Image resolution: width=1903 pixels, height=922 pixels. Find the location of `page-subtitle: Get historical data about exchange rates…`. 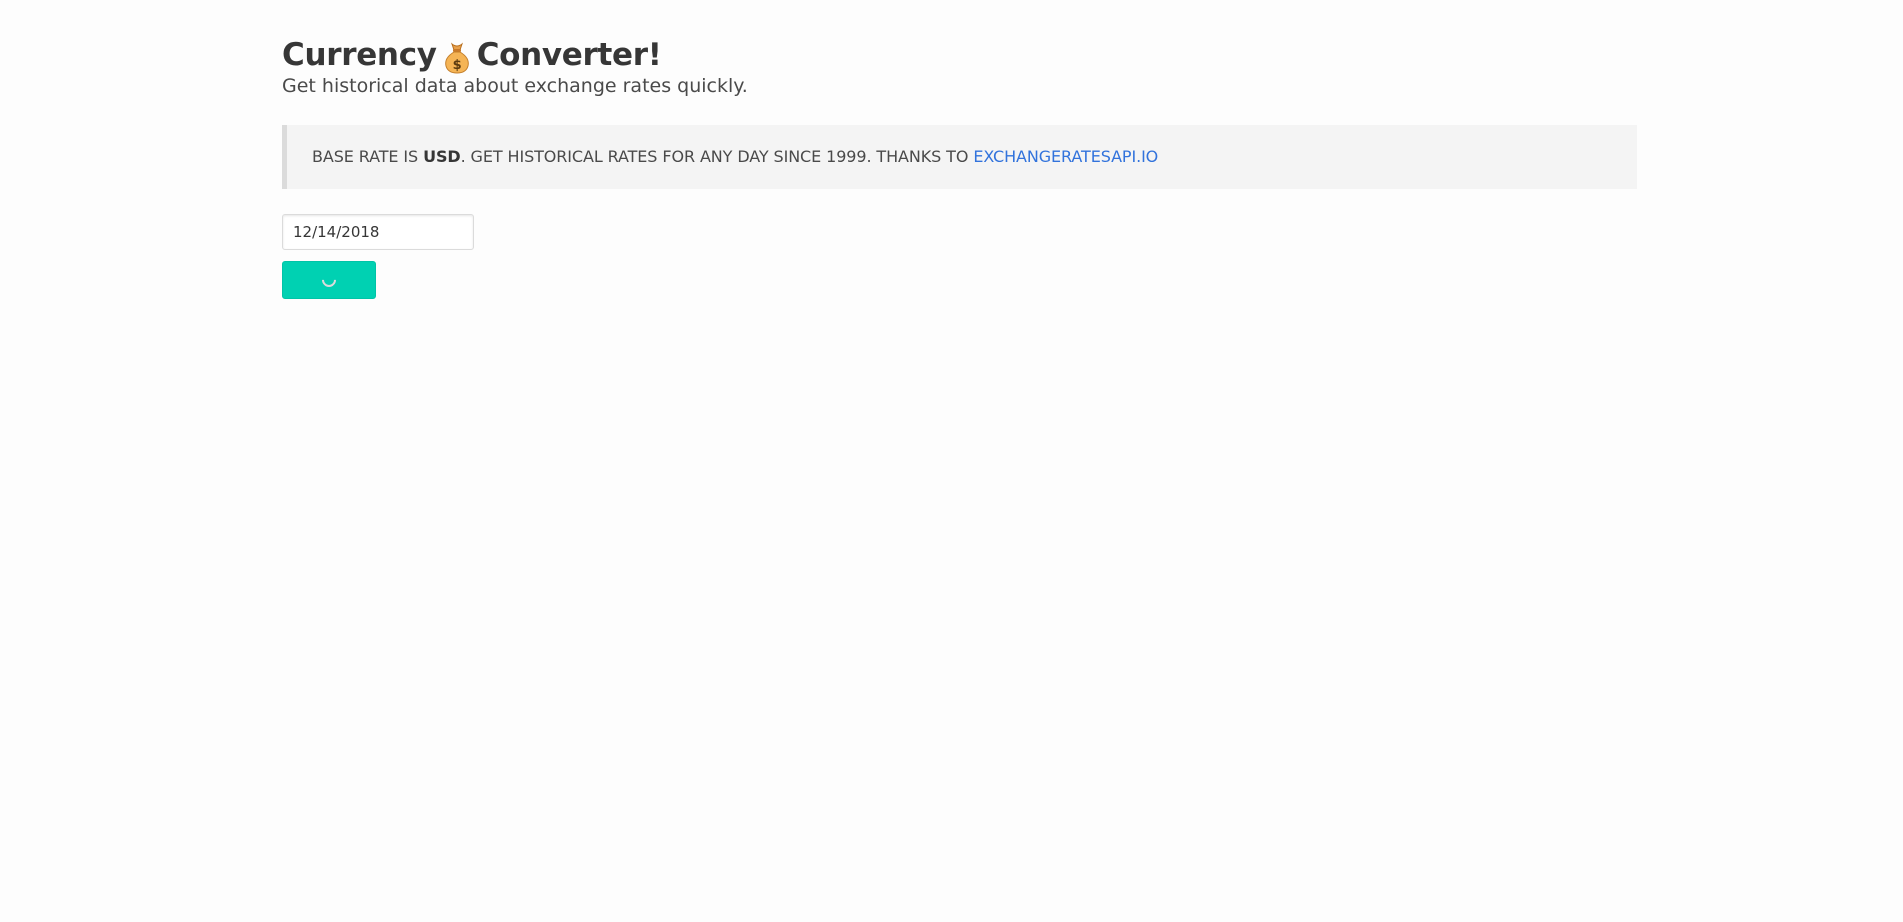

page-subtitle: Get historical data about exchange rates… is located at coordinates (515, 85).